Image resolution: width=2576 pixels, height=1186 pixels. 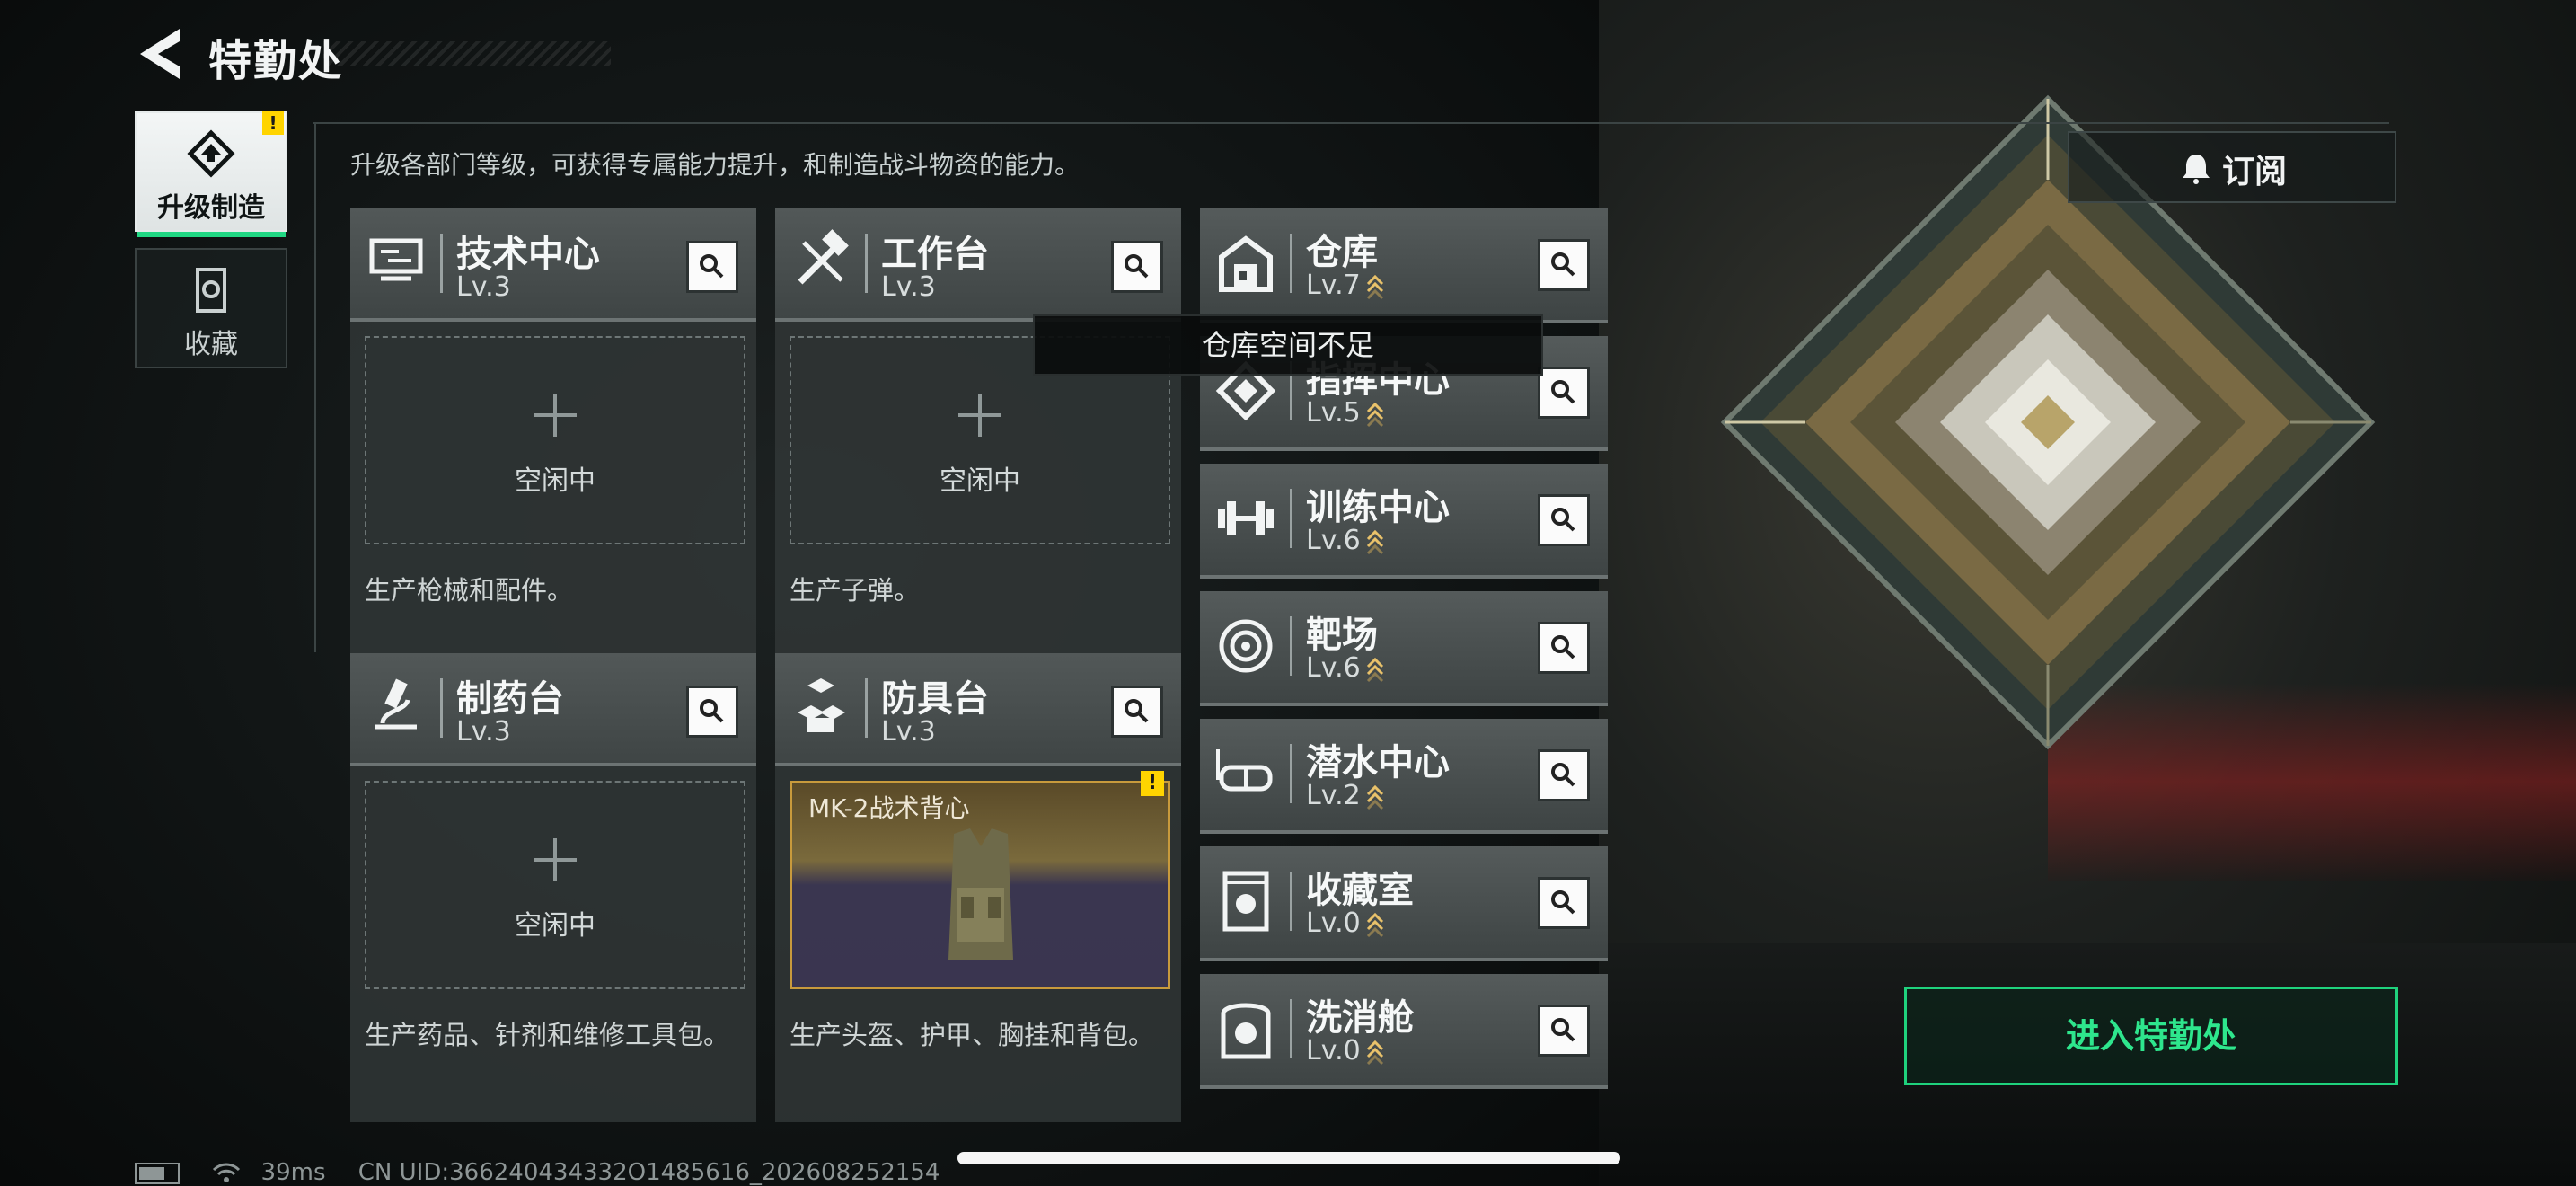 I want to click on crafting-item-name: MK-2战术背心, so click(x=889, y=808).